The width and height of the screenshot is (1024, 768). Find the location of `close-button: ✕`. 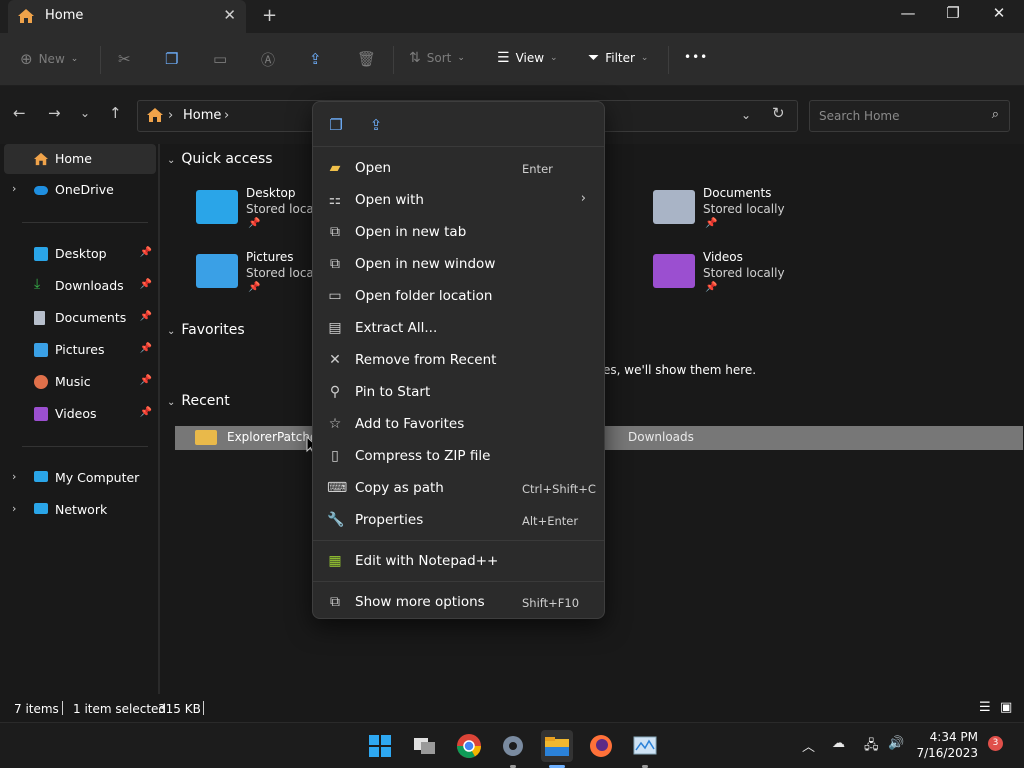

close-button: ✕ is located at coordinates (999, 15).